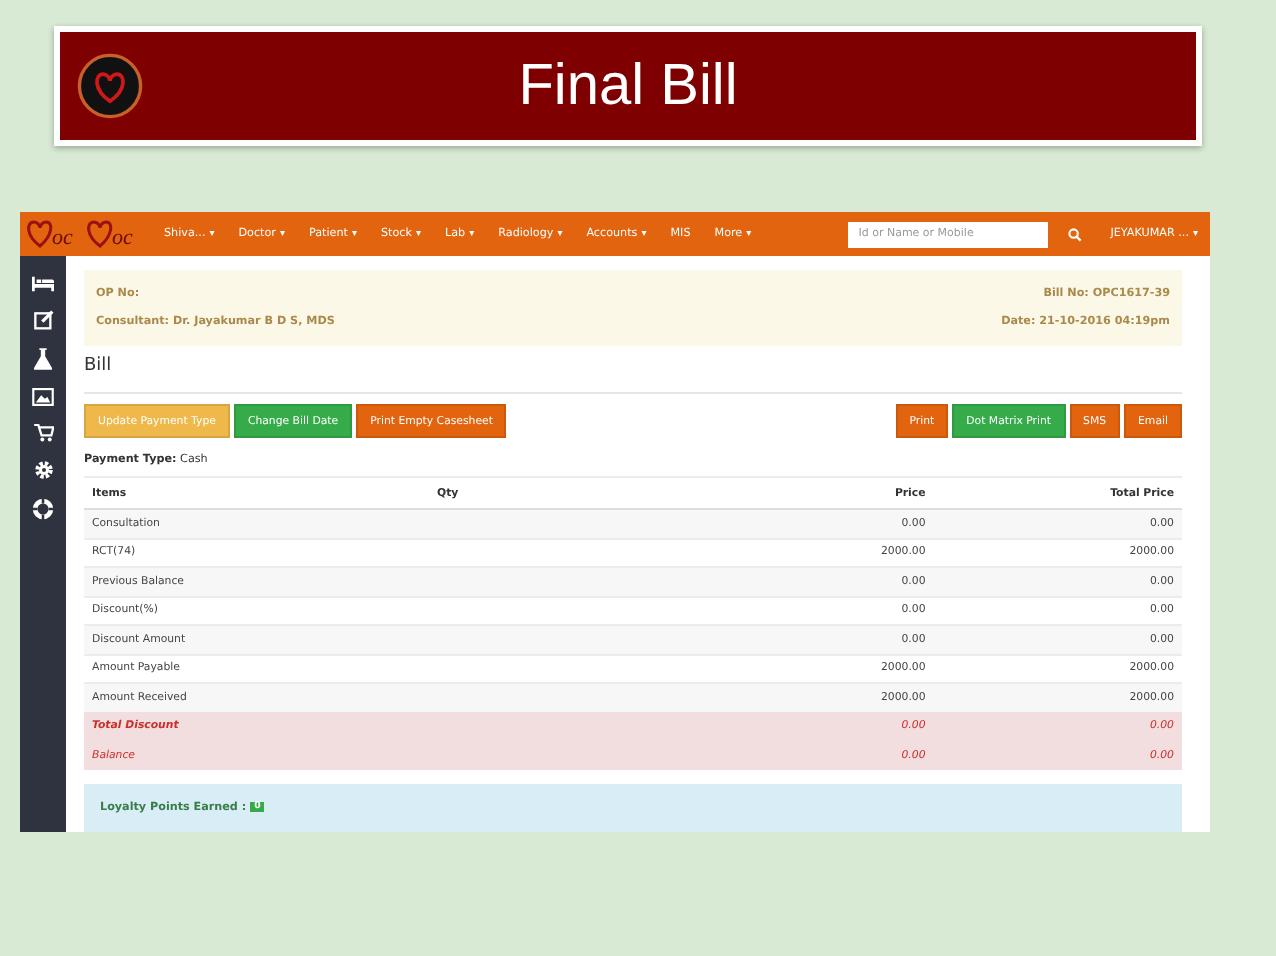  Describe the element at coordinates (43, 470) in the screenshot. I see `settings-icon` at that location.